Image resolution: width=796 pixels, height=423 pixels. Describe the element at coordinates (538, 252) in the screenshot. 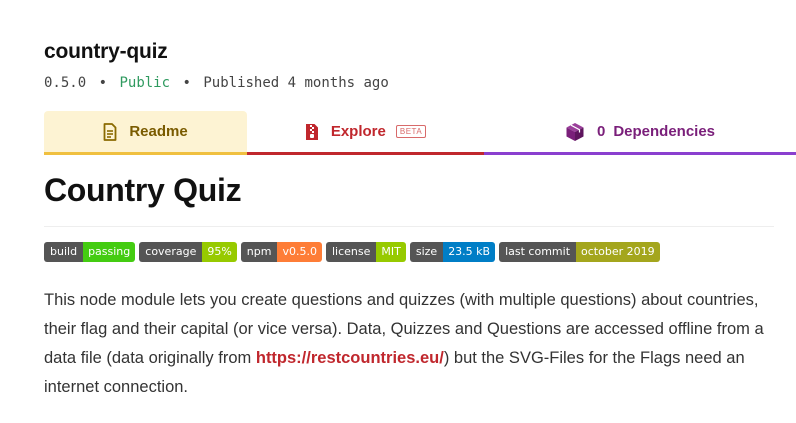

I see `badge-label: last commit` at that location.